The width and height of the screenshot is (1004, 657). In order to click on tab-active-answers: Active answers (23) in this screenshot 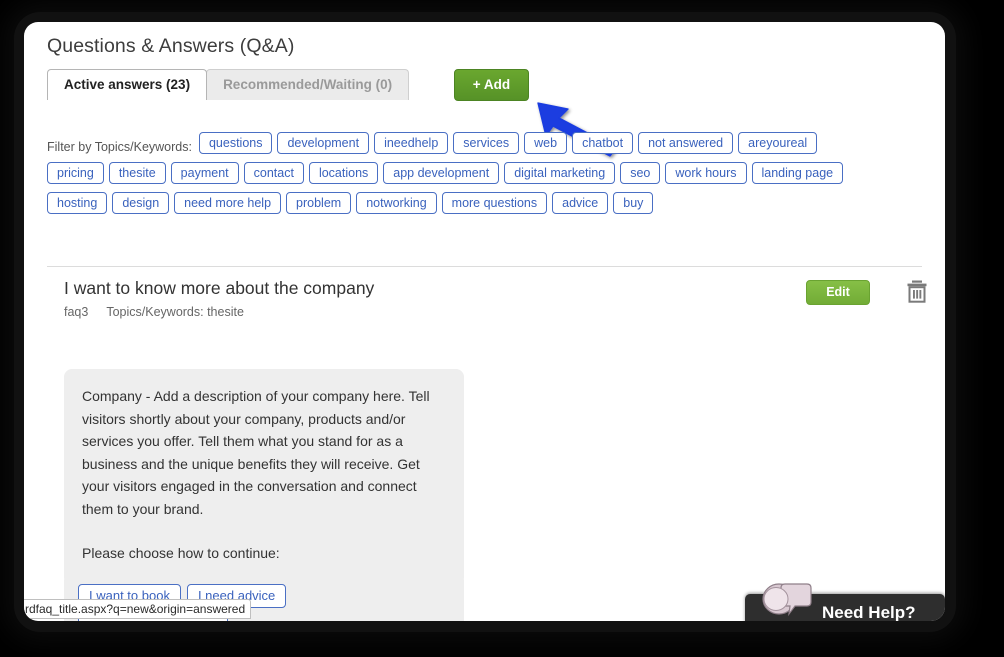, I will do `click(127, 84)`.